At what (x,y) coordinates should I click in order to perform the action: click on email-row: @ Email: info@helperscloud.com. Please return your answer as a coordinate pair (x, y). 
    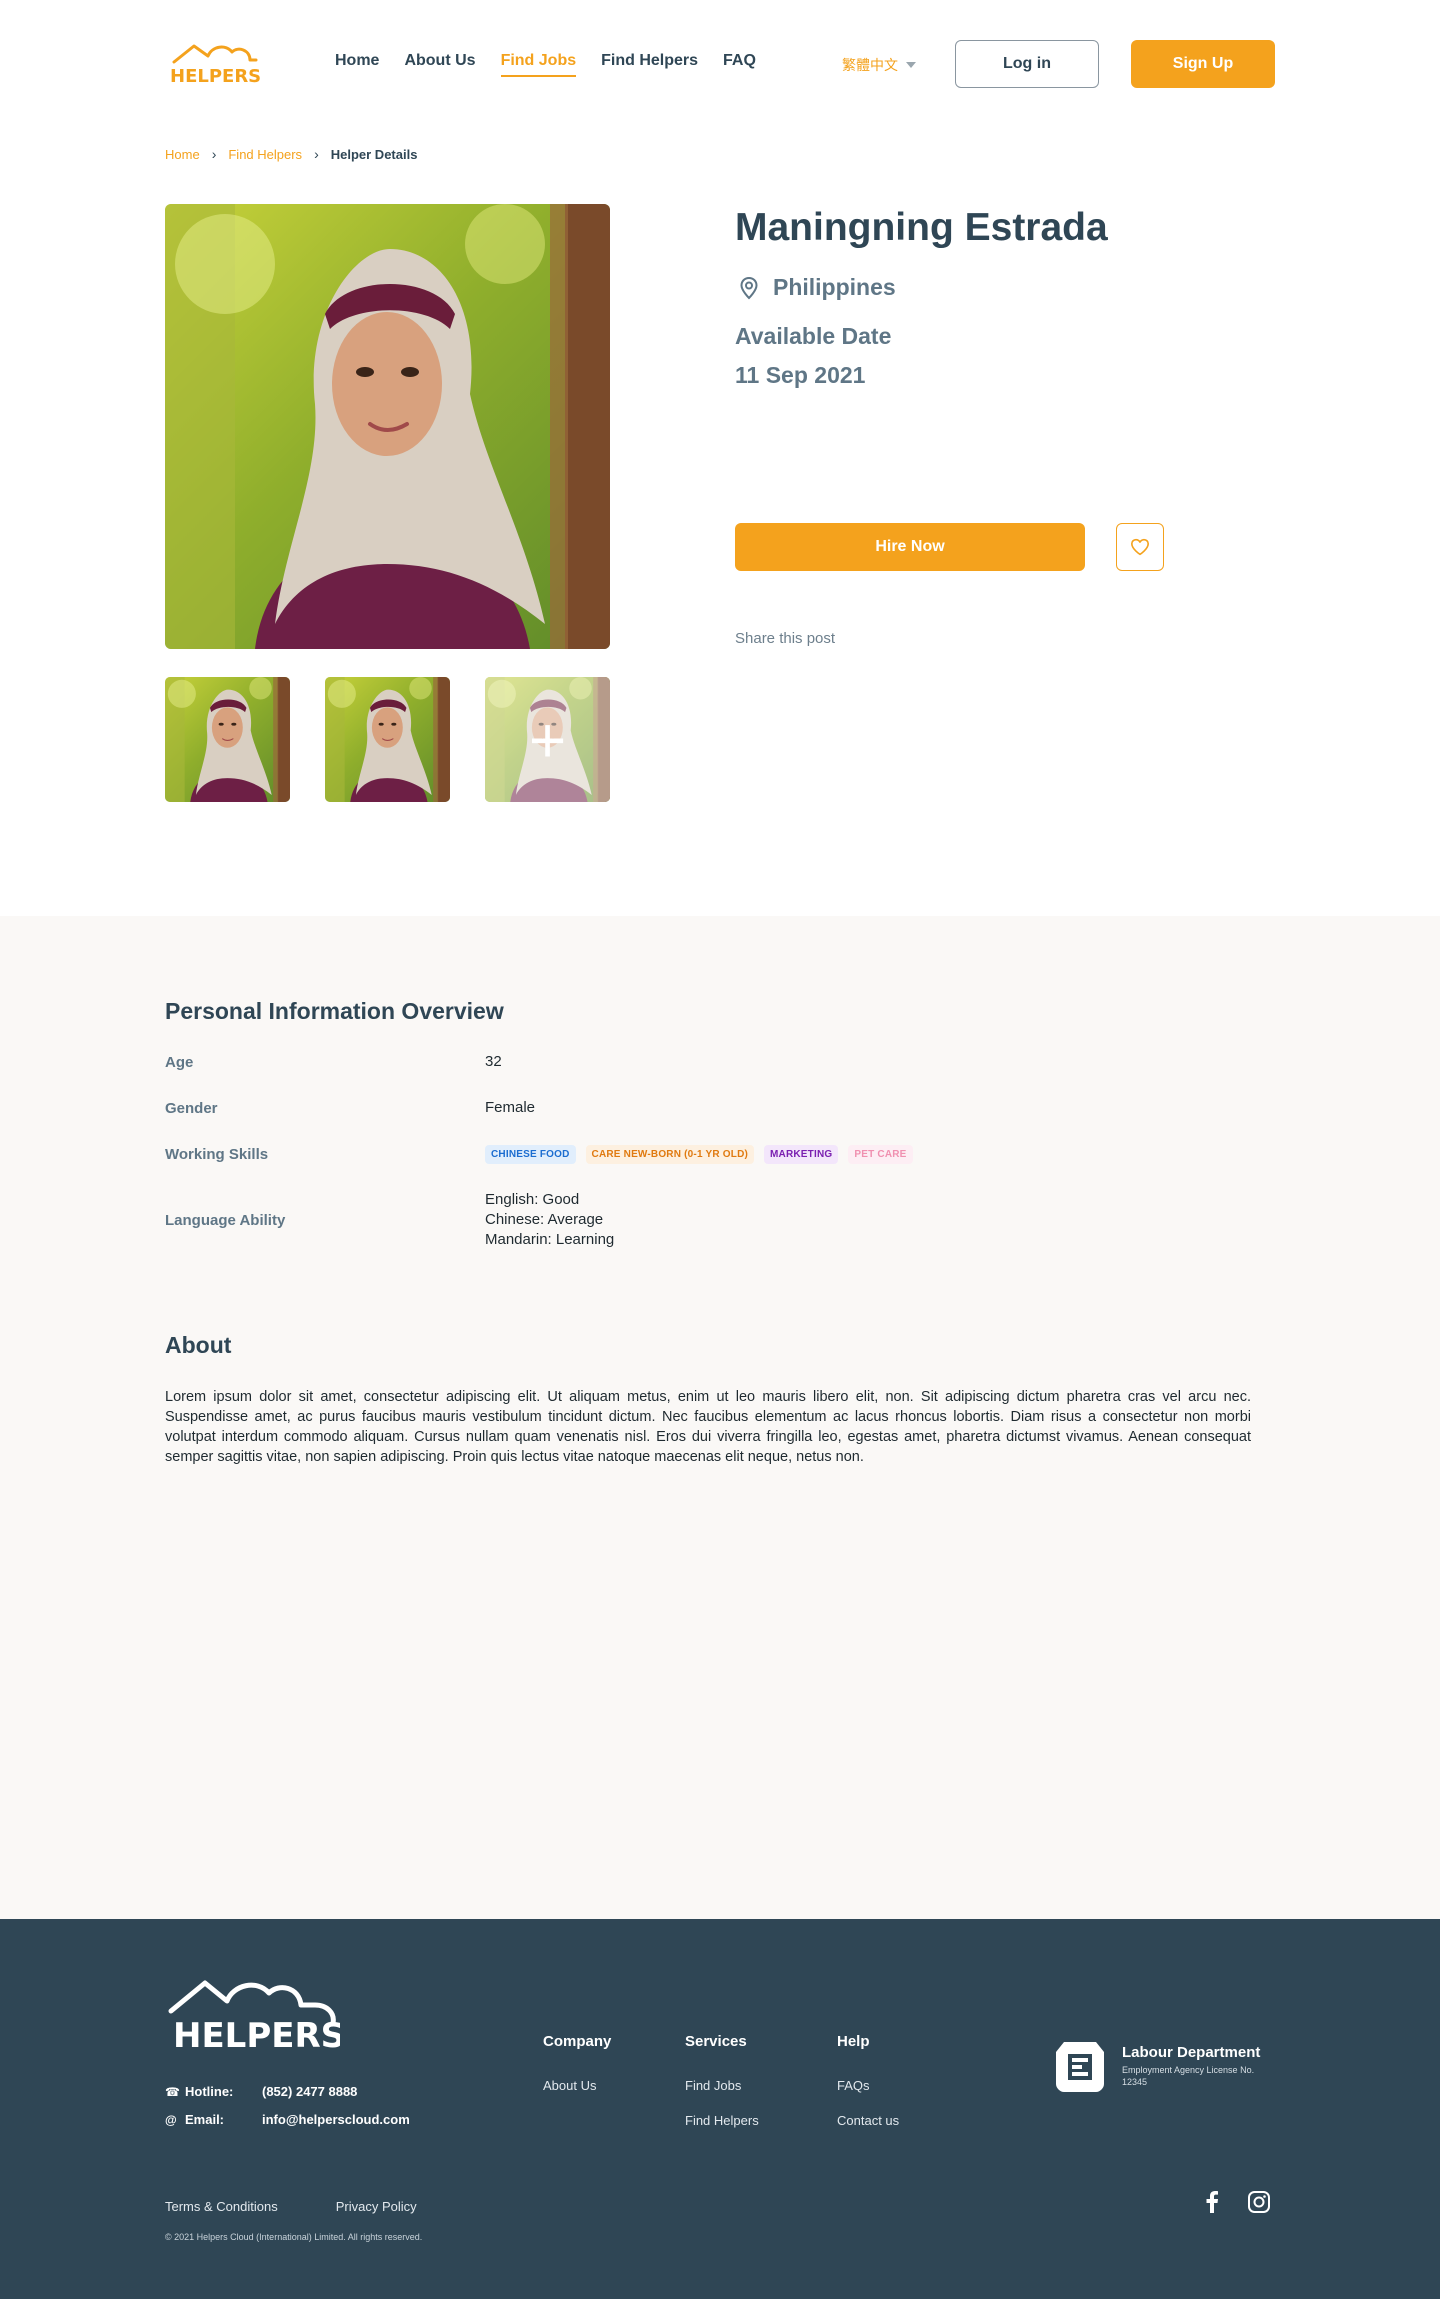
    Looking at the image, I should click on (287, 2119).